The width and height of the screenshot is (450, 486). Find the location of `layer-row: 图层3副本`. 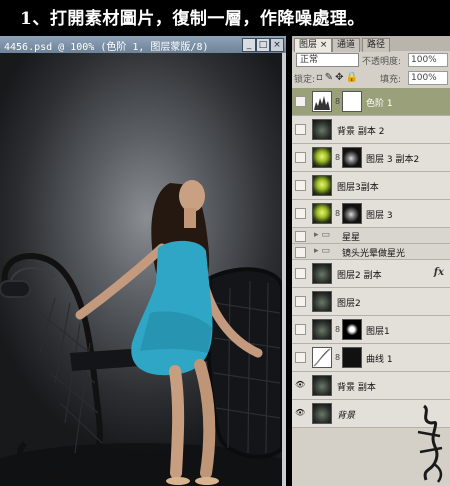

layer-row: 图层3副本 is located at coordinates (371, 186).